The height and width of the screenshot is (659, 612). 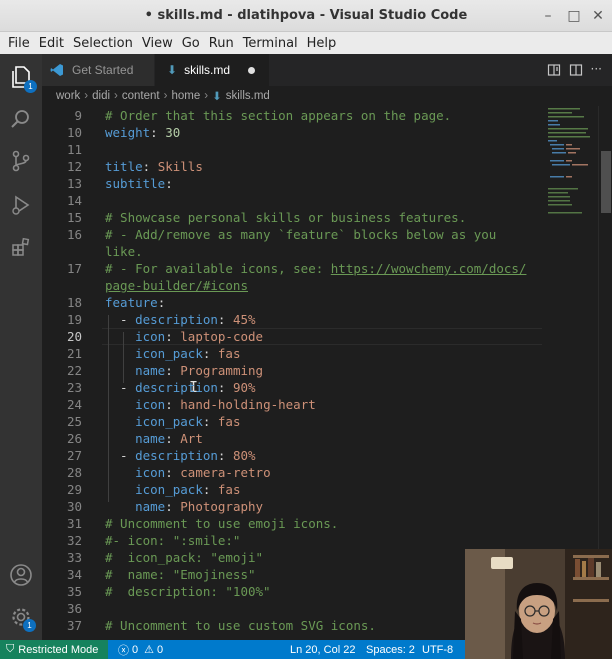 What do you see at coordinates (74, 540) in the screenshot?
I see `line-number: 32` at bounding box center [74, 540].